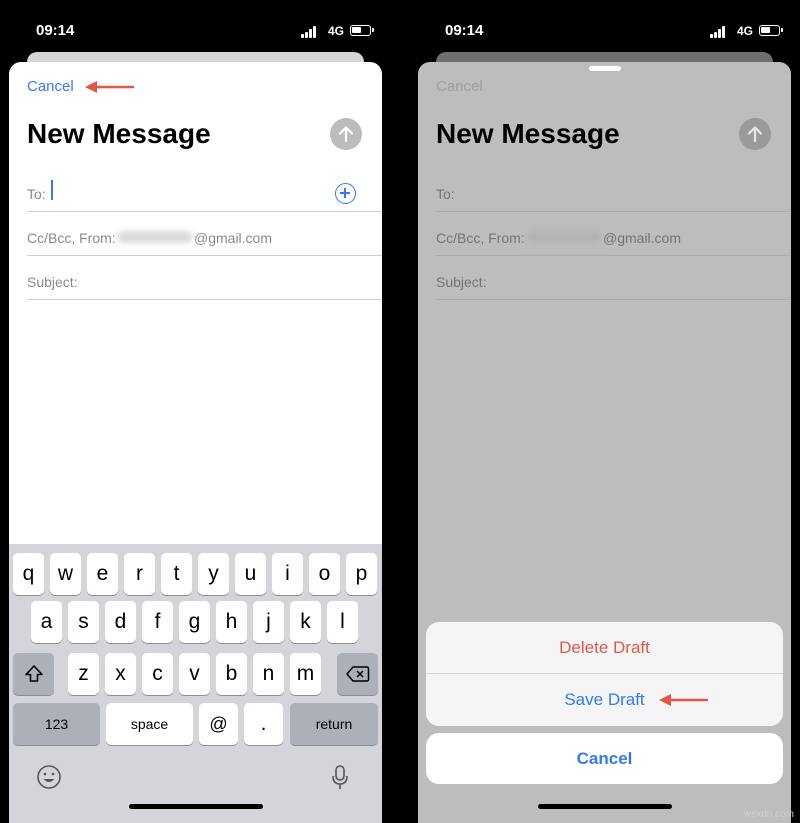  What do you see at coordinates (334, 724) in the screenshot?
I see `return-key: return` at bounding box center [334, 724].